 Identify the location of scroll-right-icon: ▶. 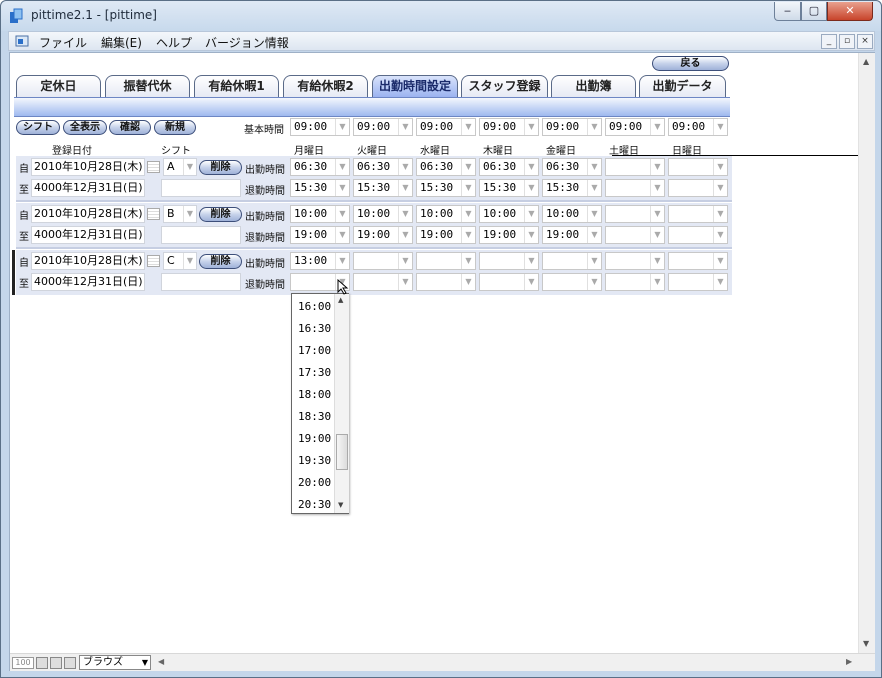
(849, 661).